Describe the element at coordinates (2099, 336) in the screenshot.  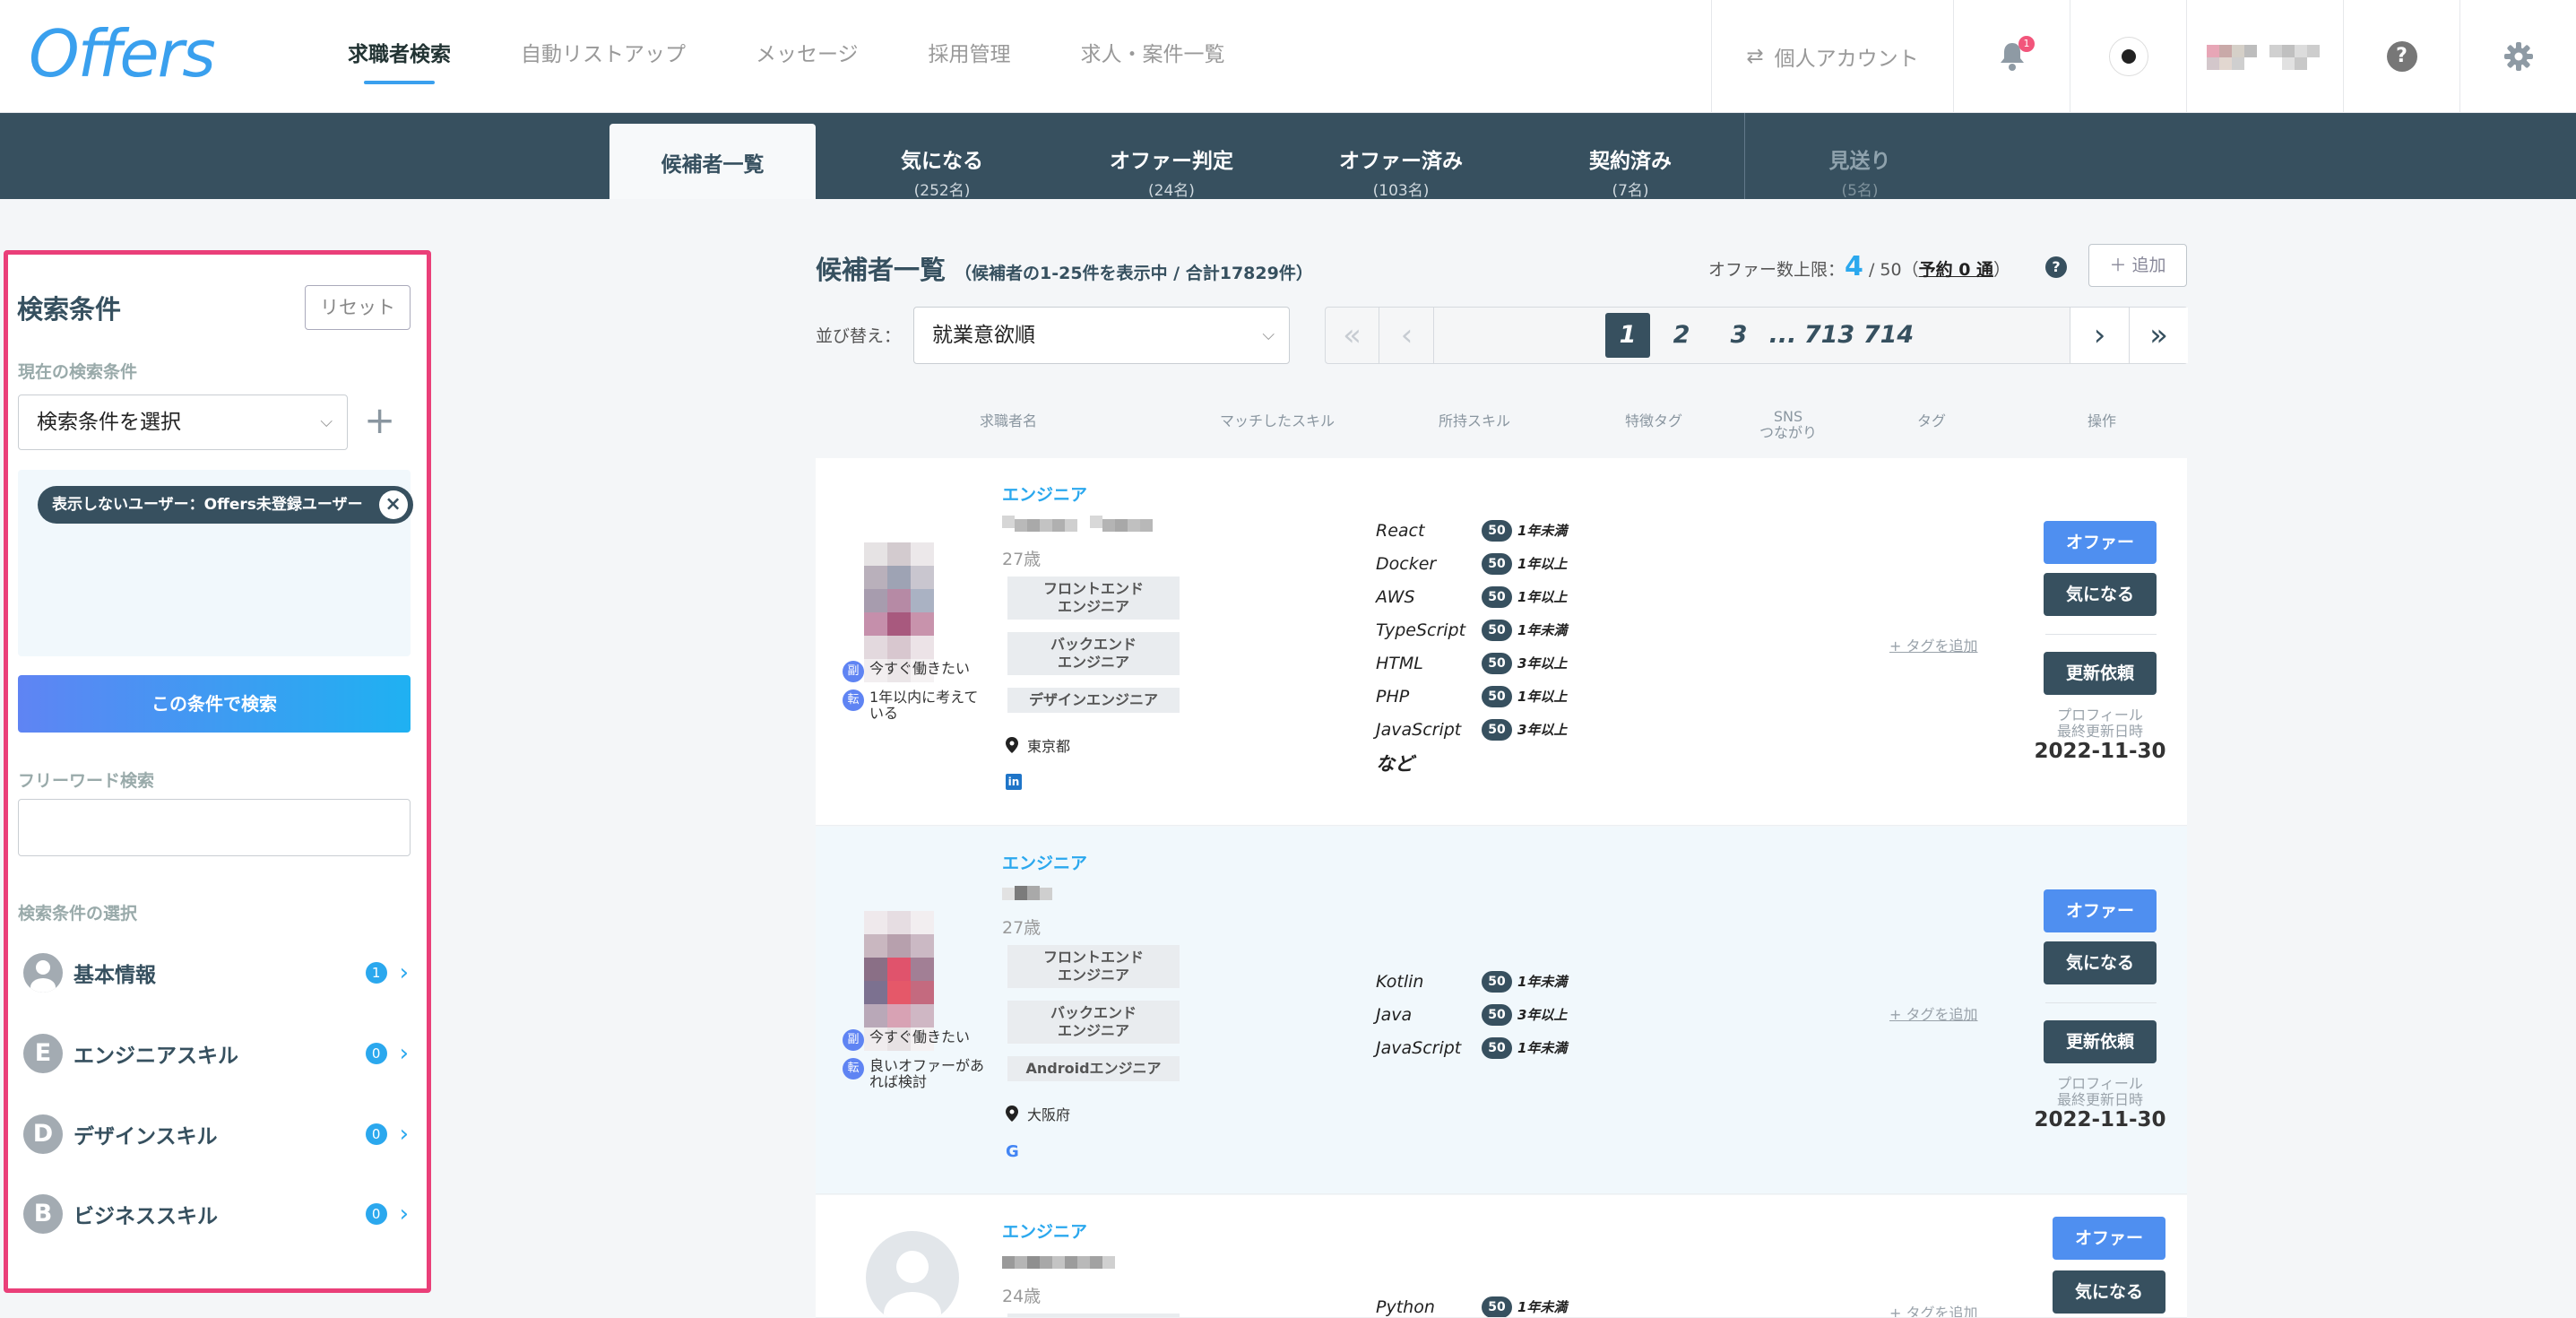
I see `next-page-button: ›` at that location.